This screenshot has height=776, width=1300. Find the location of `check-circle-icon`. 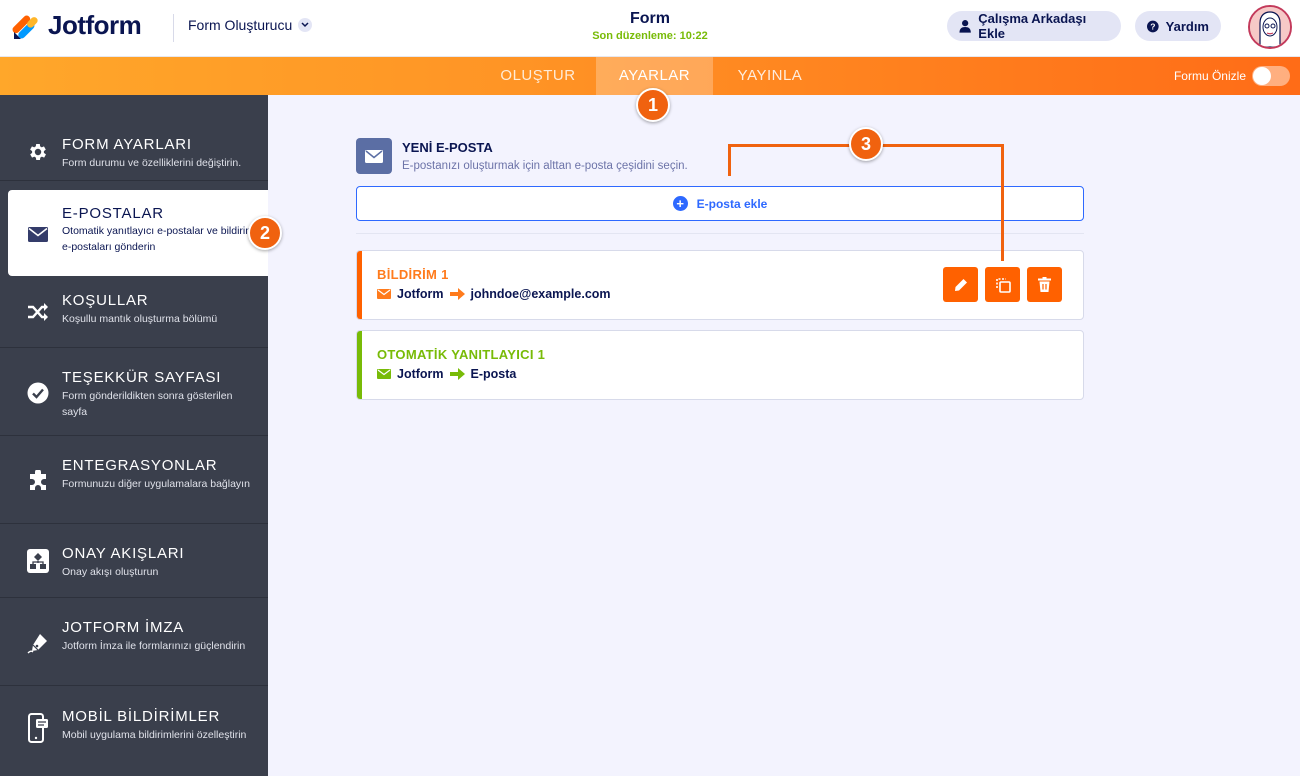

check-circle-icon is located at coordinates (38, 393).